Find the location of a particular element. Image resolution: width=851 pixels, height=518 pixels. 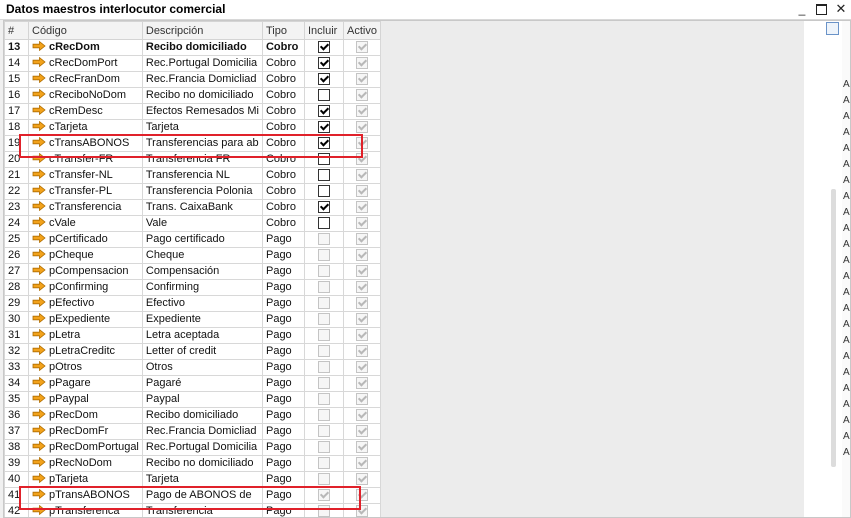

code-cell: pLetraCreditc is located at coordinates (85, 351).